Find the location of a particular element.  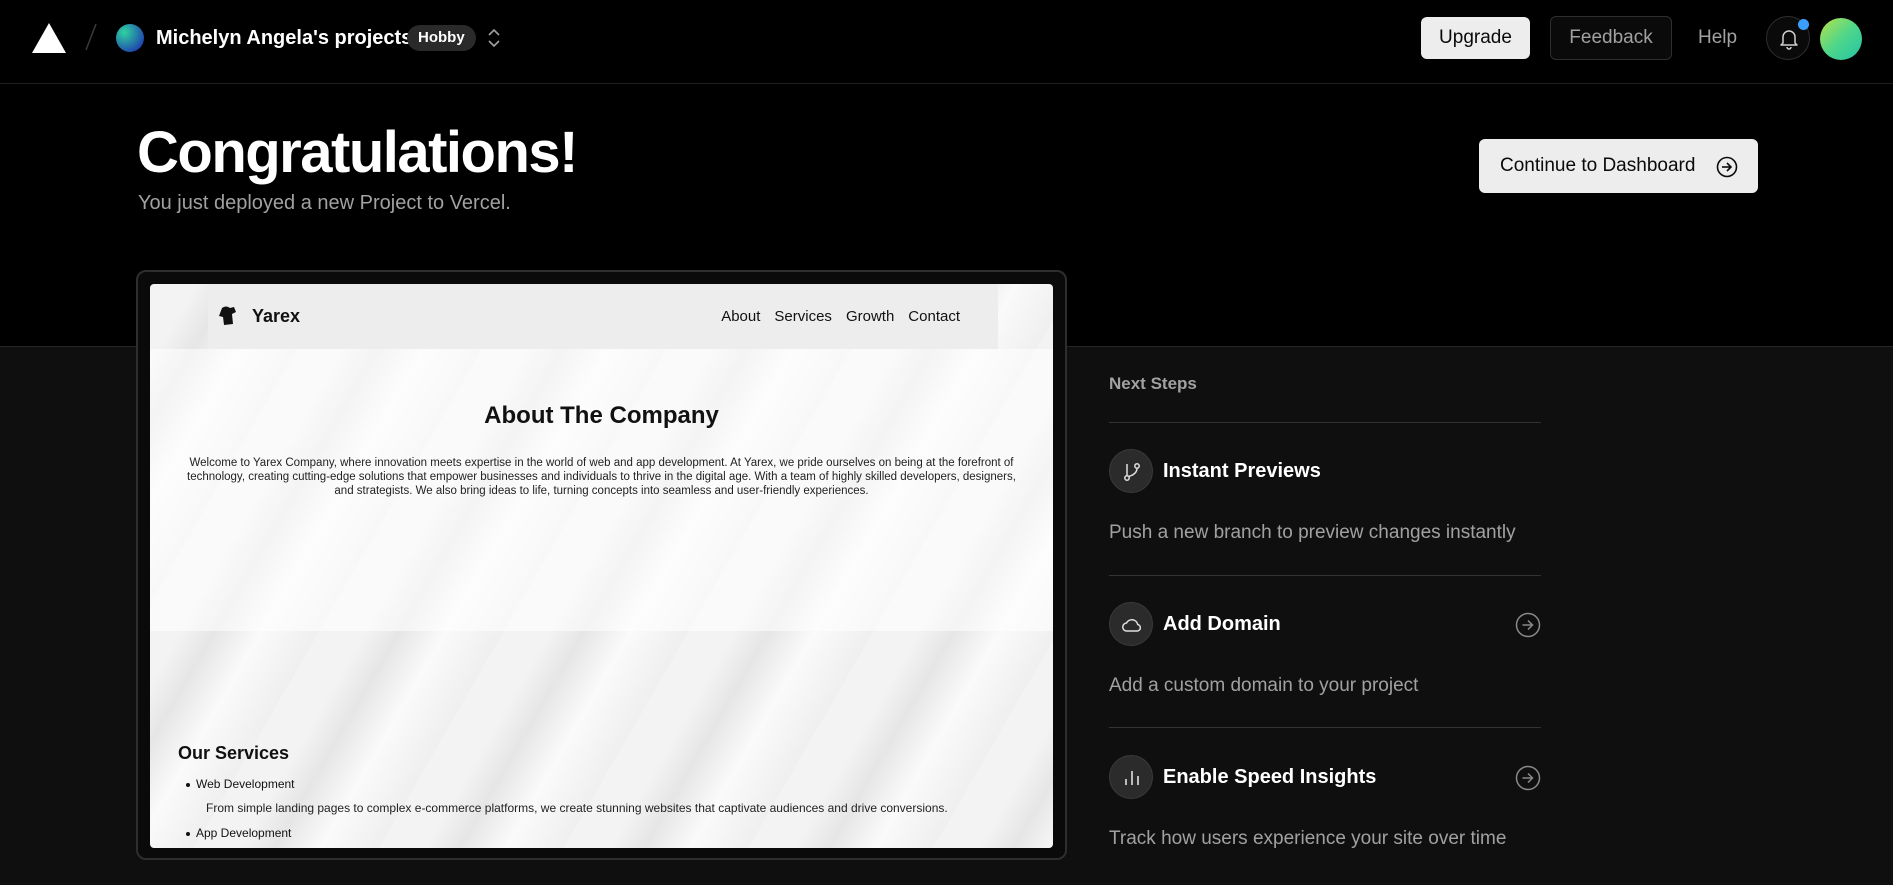

site-nav-links: About Services Growth Contact is located at coordinates (840, 316).